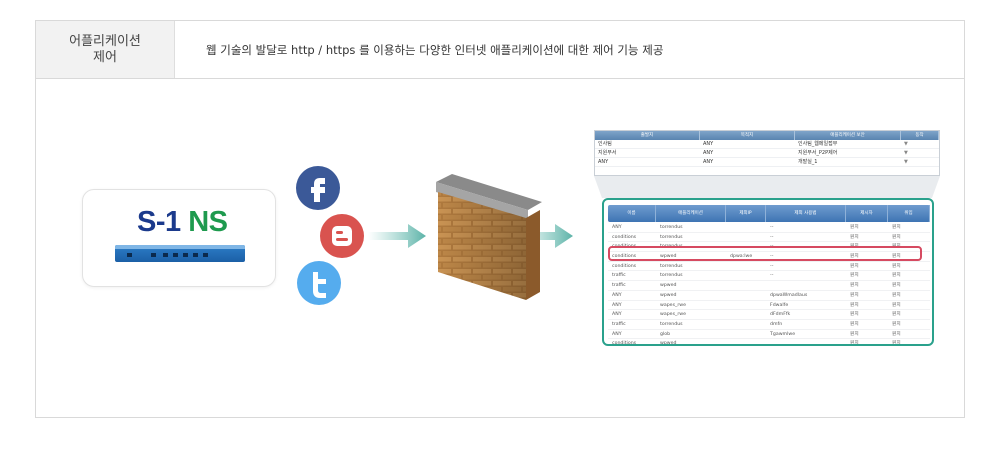  I want to click on table-row: ANY ANY 개발실_1 ▼, so click(767, 162).